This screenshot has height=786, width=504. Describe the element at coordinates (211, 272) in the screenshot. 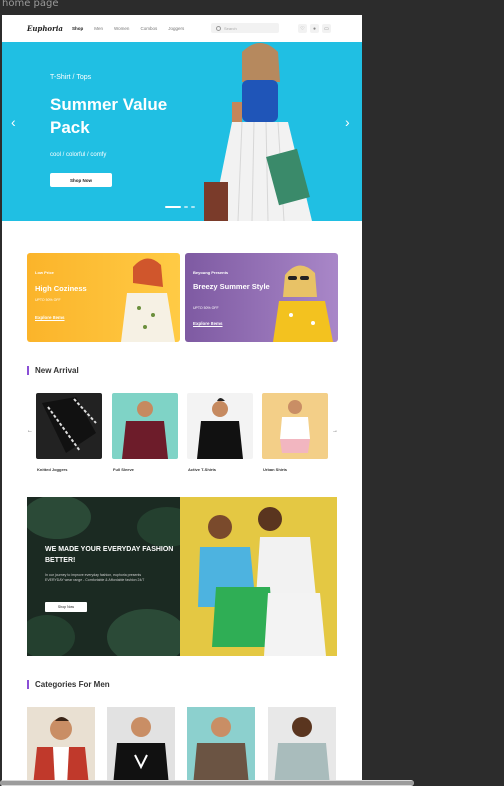

I see `promo-small-label: Beyoung Presents` at that location.